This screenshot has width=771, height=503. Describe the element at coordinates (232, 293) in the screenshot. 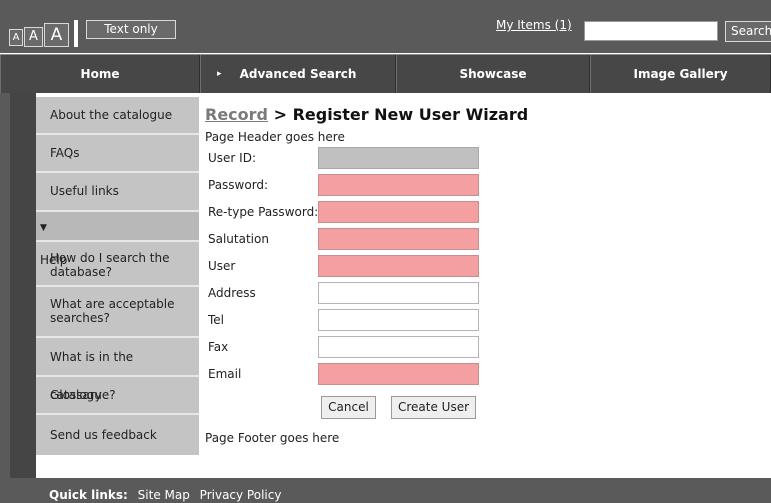

I see `address-label: Address` at that location.